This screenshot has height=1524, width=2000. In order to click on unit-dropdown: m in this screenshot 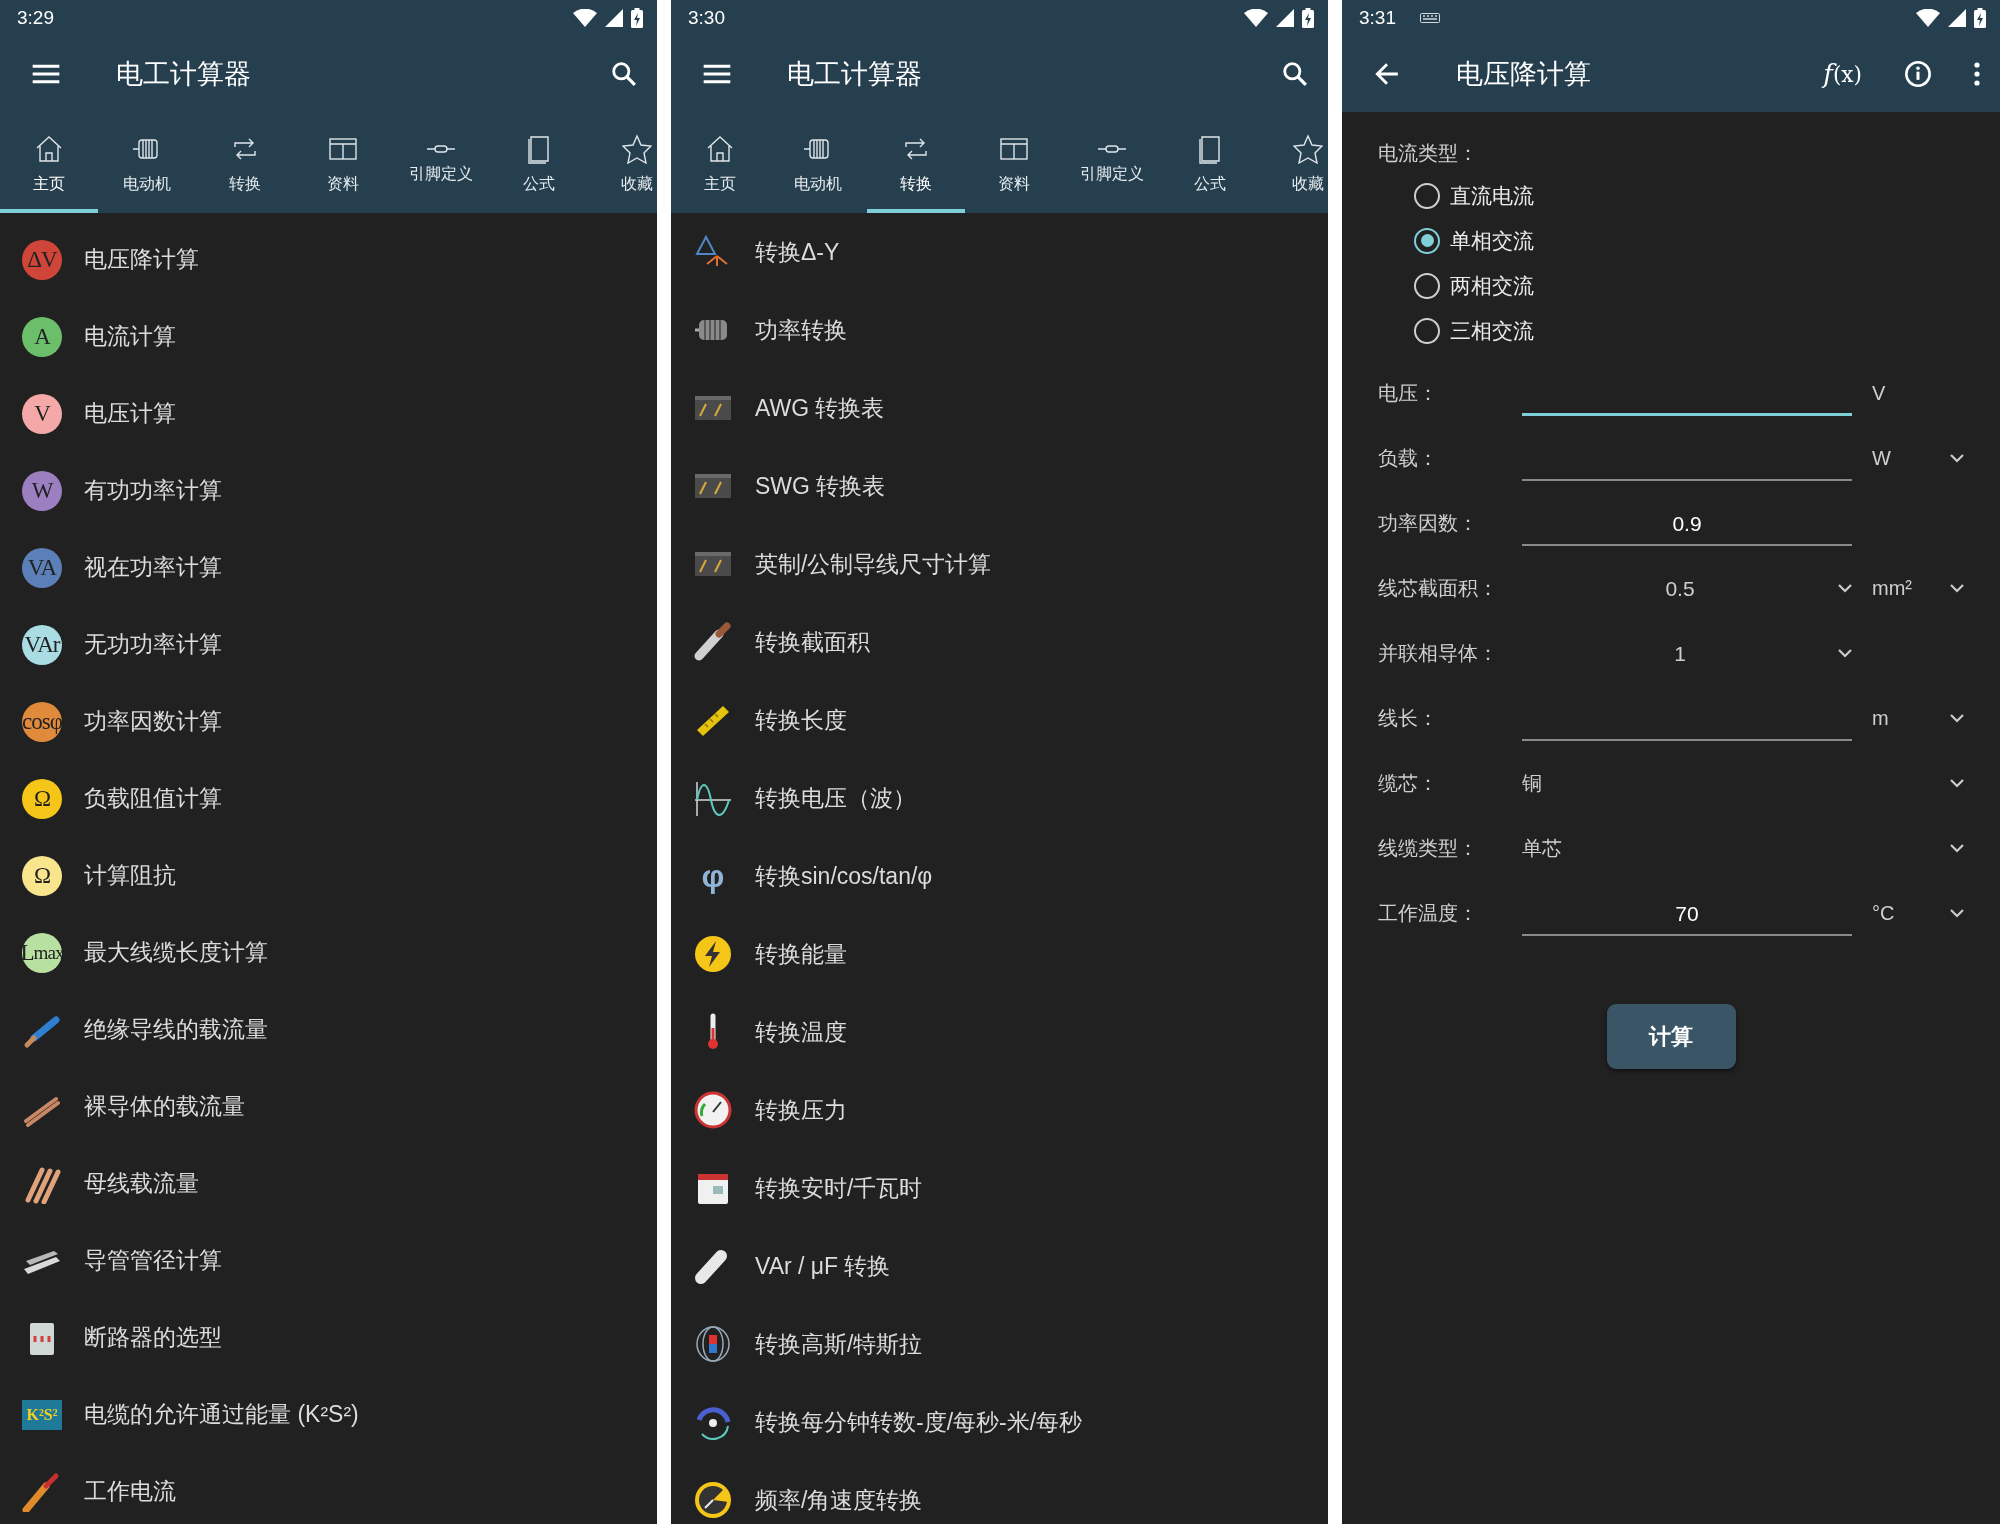, I will do `click(1914, 718)`.